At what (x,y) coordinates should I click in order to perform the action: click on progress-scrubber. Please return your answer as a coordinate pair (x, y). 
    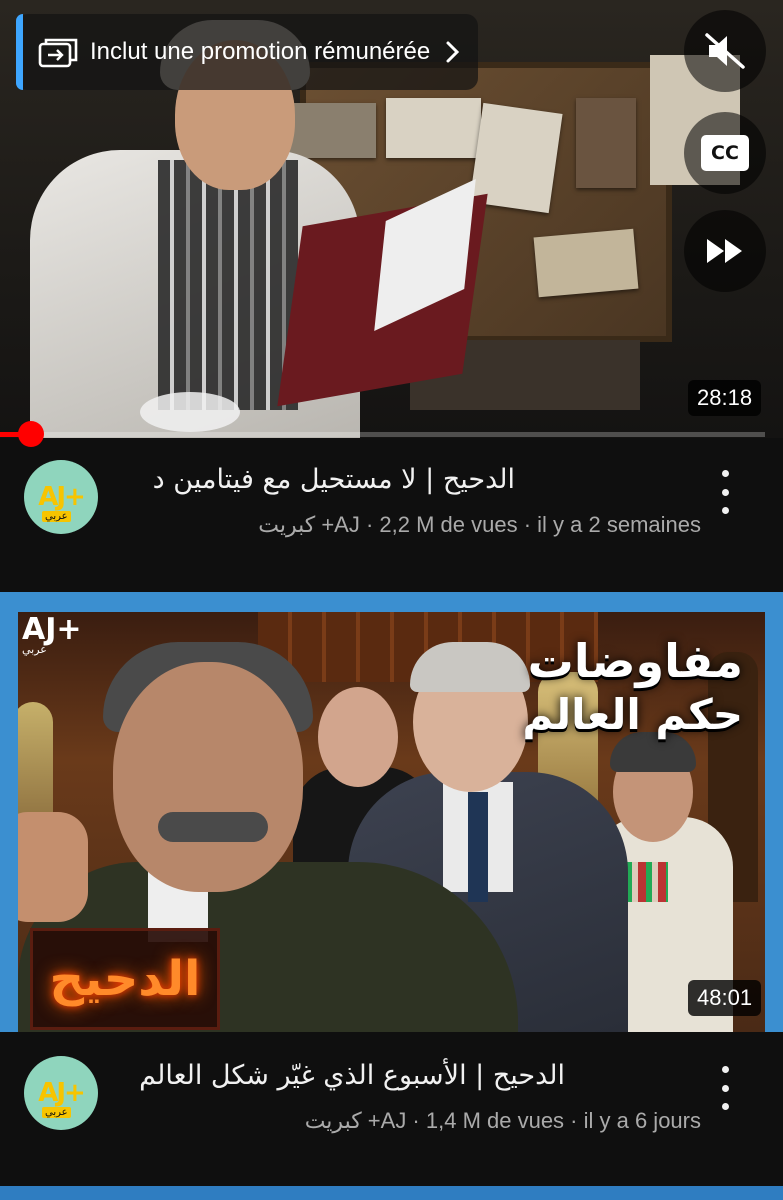
    Looking at the image, I should click on (31, 434).